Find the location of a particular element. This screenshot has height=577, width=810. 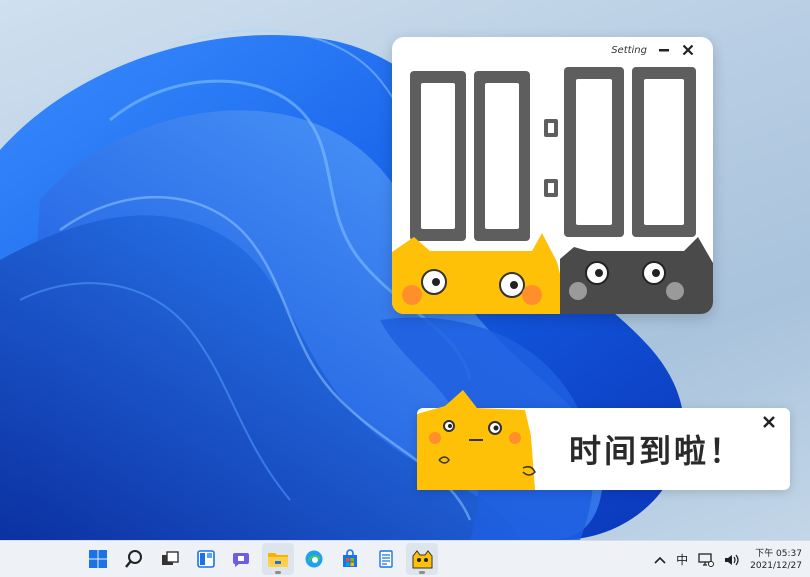

network-button is located at coordinates (706, 559).